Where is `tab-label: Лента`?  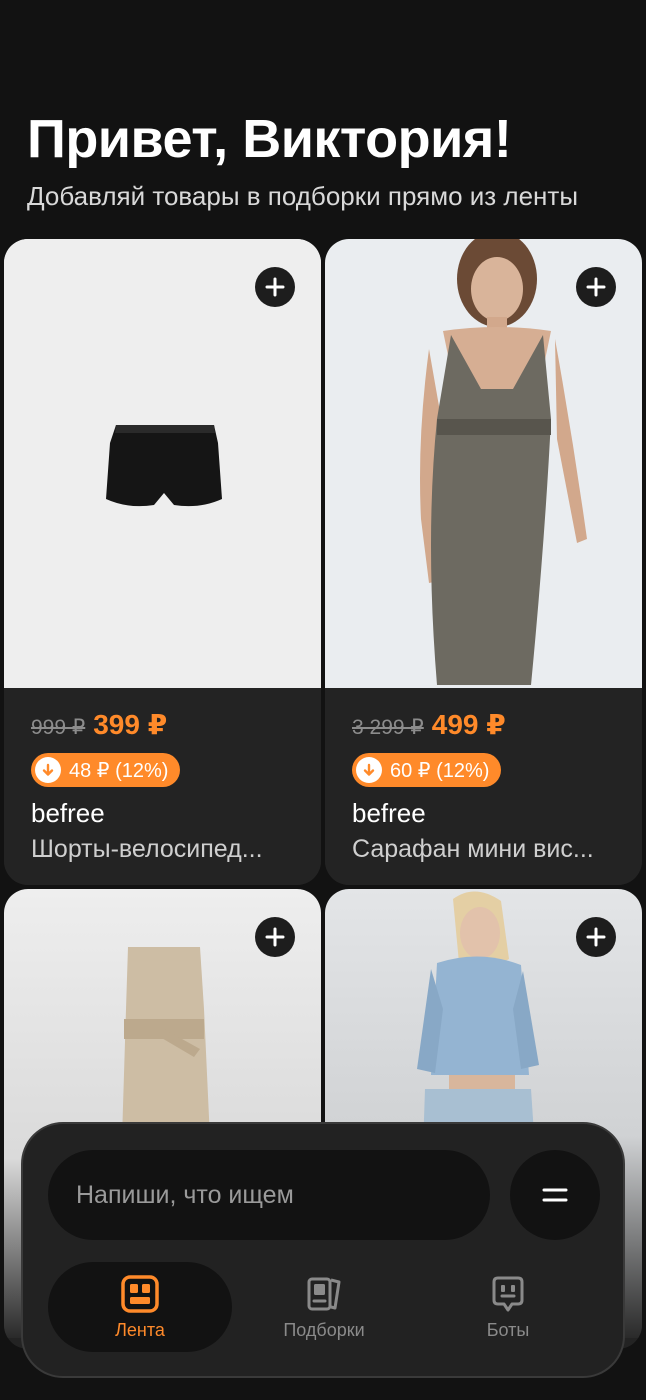
tab-label: Лента is located at coordinates (140, 1329).